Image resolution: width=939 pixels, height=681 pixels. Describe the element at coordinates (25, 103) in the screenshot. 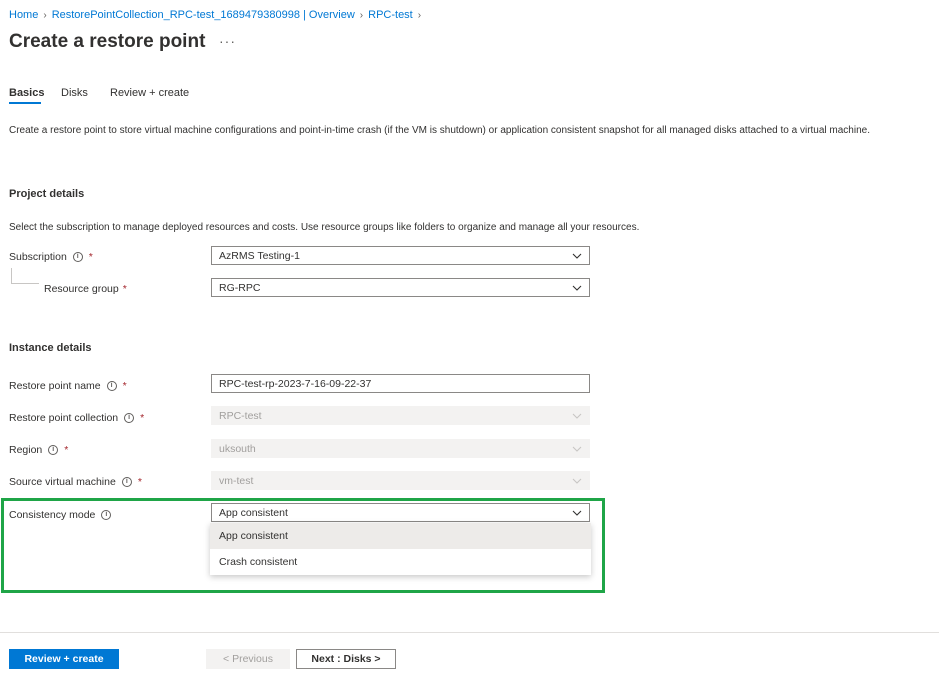

I see `active-tab-indicator` at that location.